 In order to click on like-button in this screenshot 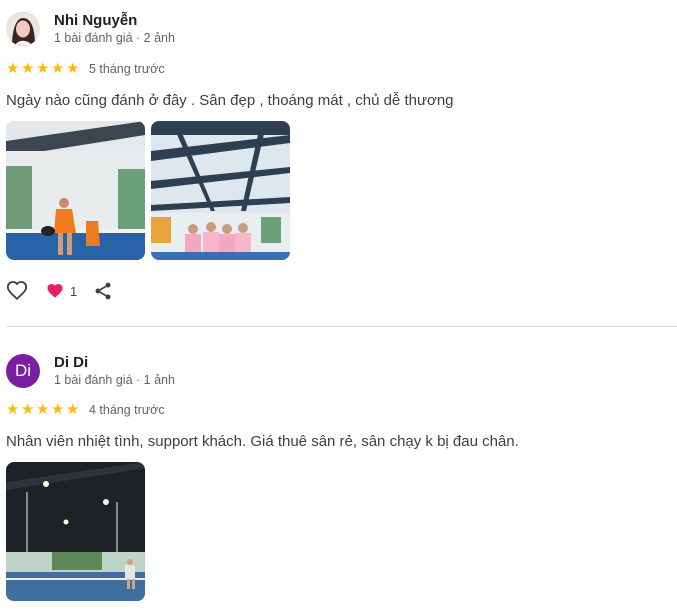, I will do `click(17, 291)`.